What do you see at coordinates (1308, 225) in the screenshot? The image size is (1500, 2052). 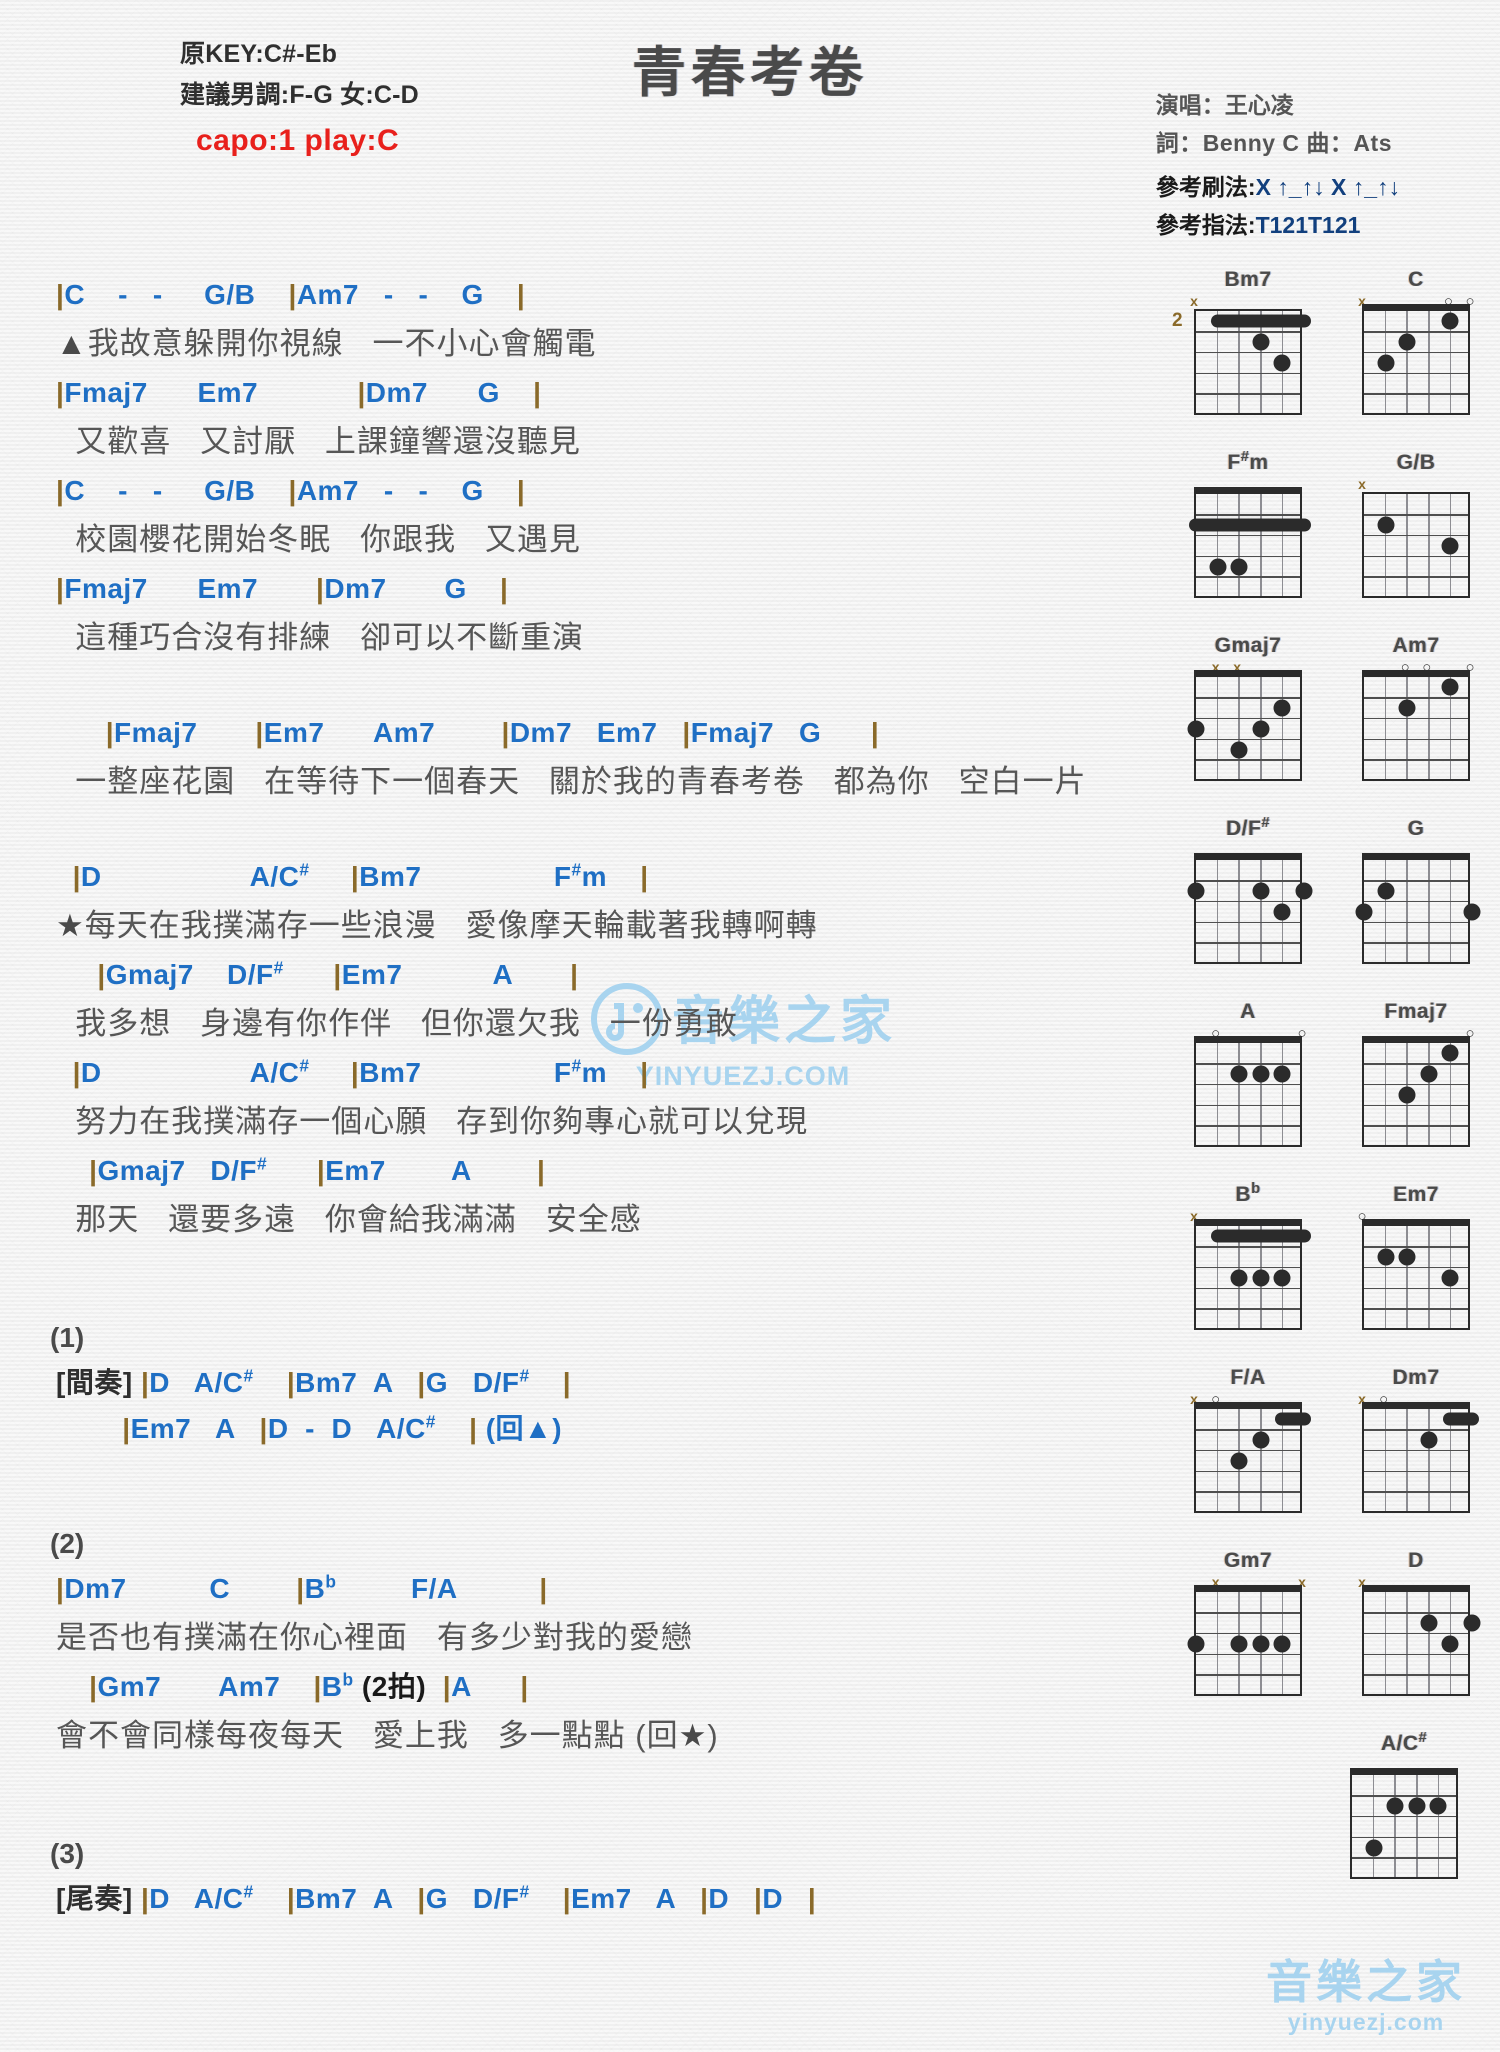 I see `fingering-value: T121T121` at bounding box center [1308, 225].